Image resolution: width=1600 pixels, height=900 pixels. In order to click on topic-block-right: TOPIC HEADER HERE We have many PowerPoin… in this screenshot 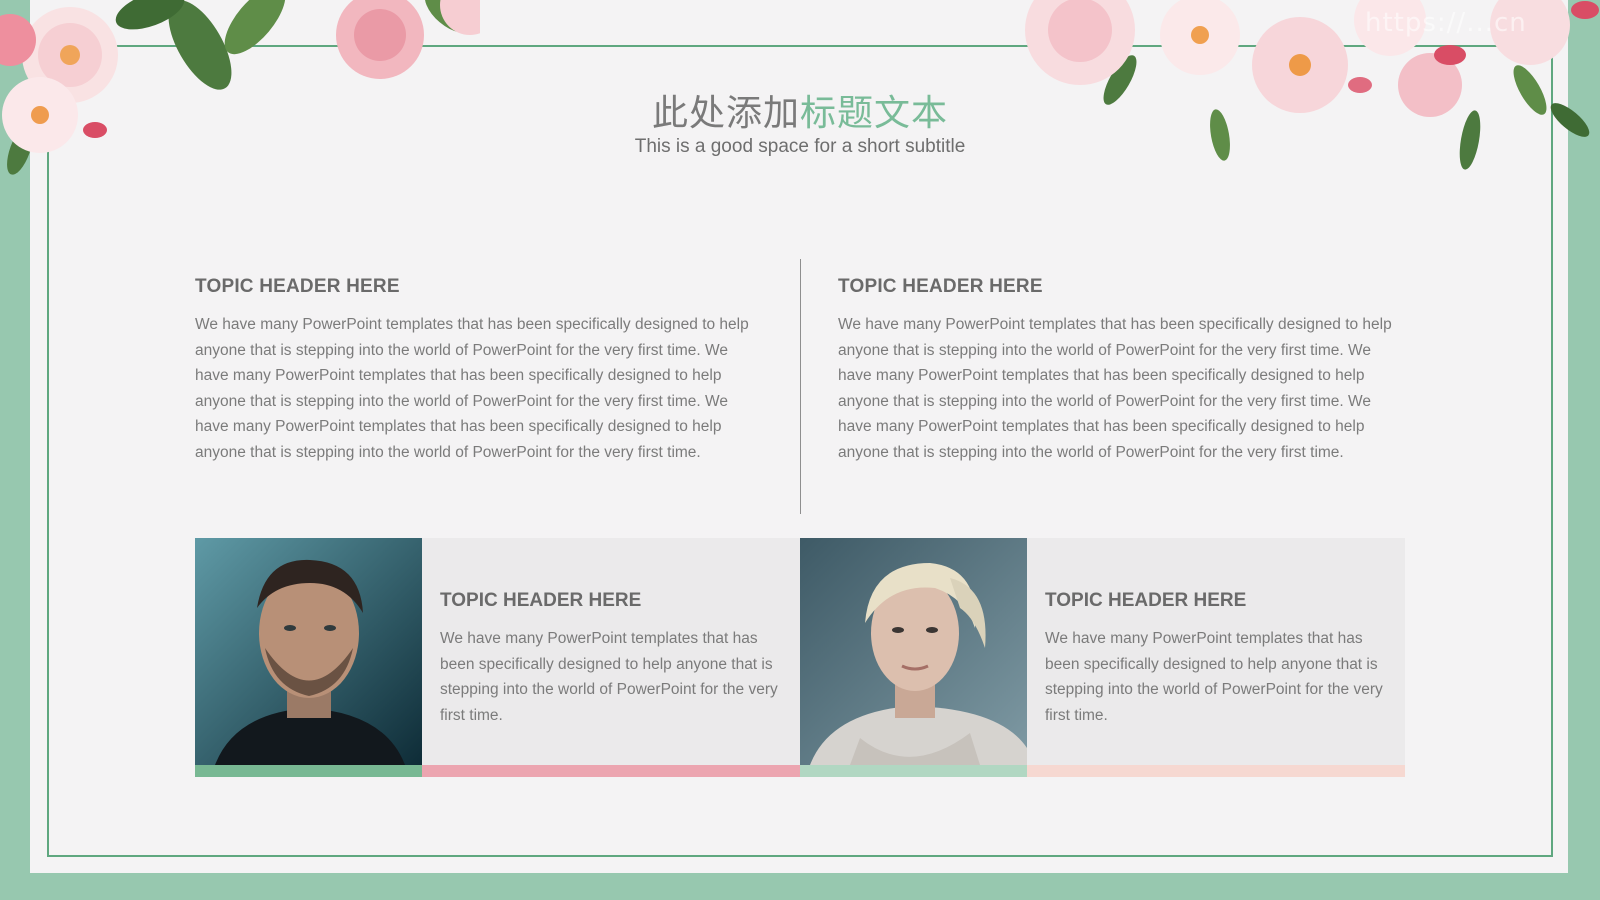, I will do `click(1123, 371)`.